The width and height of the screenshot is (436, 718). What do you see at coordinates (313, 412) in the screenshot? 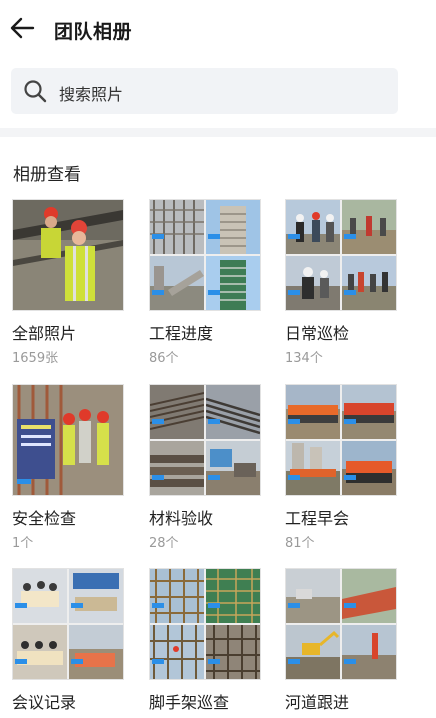
I see `photo-meeting-crowd` at bounding box center [313, 412].